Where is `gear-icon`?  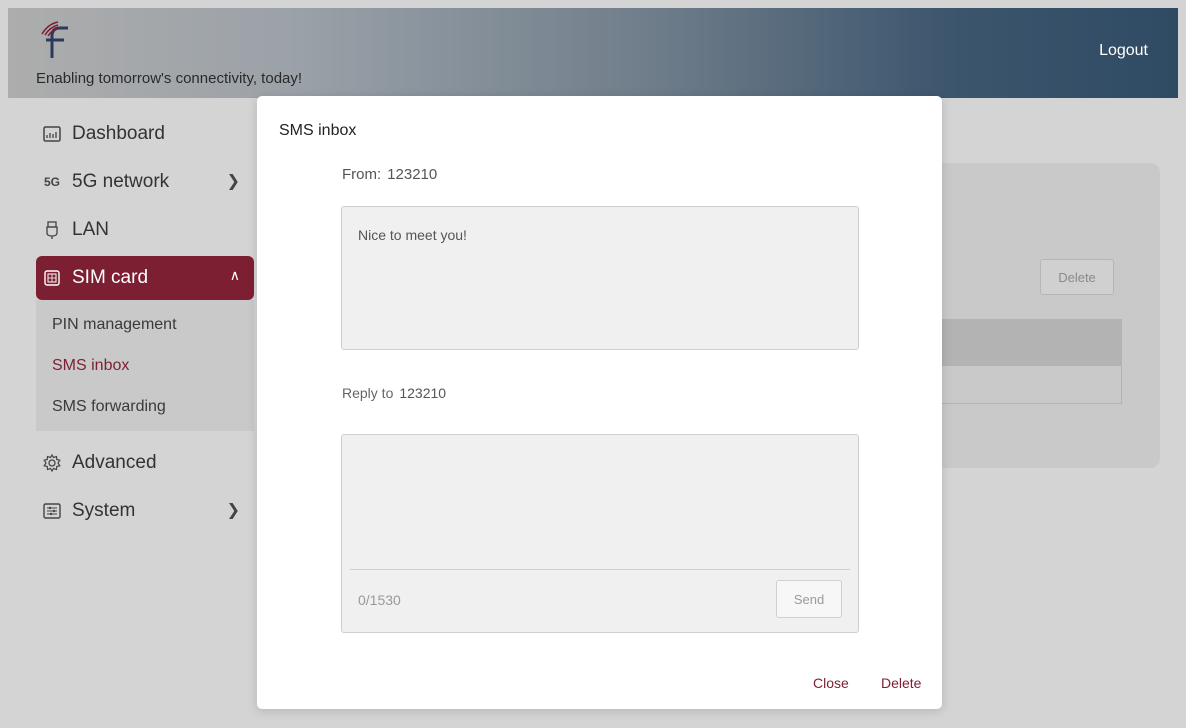
gear-icon is located at coordinates (52, 463).